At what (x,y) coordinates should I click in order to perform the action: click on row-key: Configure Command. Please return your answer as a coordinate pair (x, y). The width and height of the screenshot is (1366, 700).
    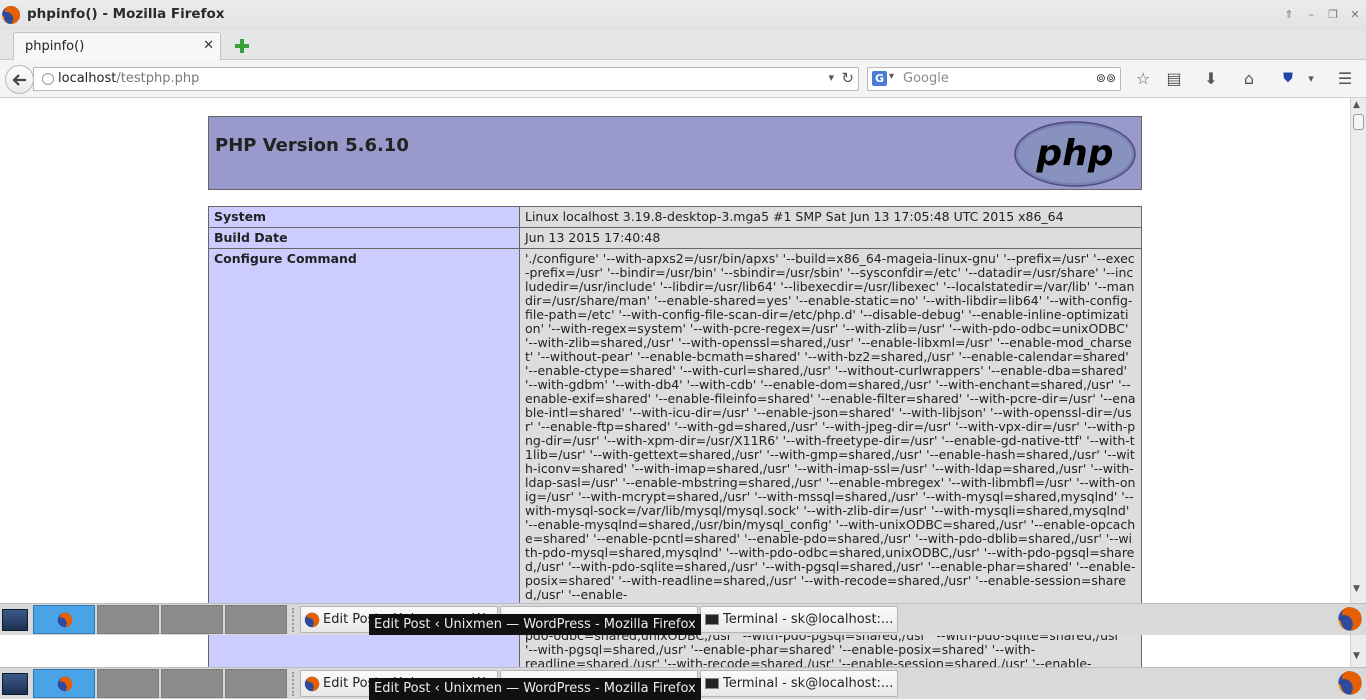
    Looking at the image, I should click on (364, 426).